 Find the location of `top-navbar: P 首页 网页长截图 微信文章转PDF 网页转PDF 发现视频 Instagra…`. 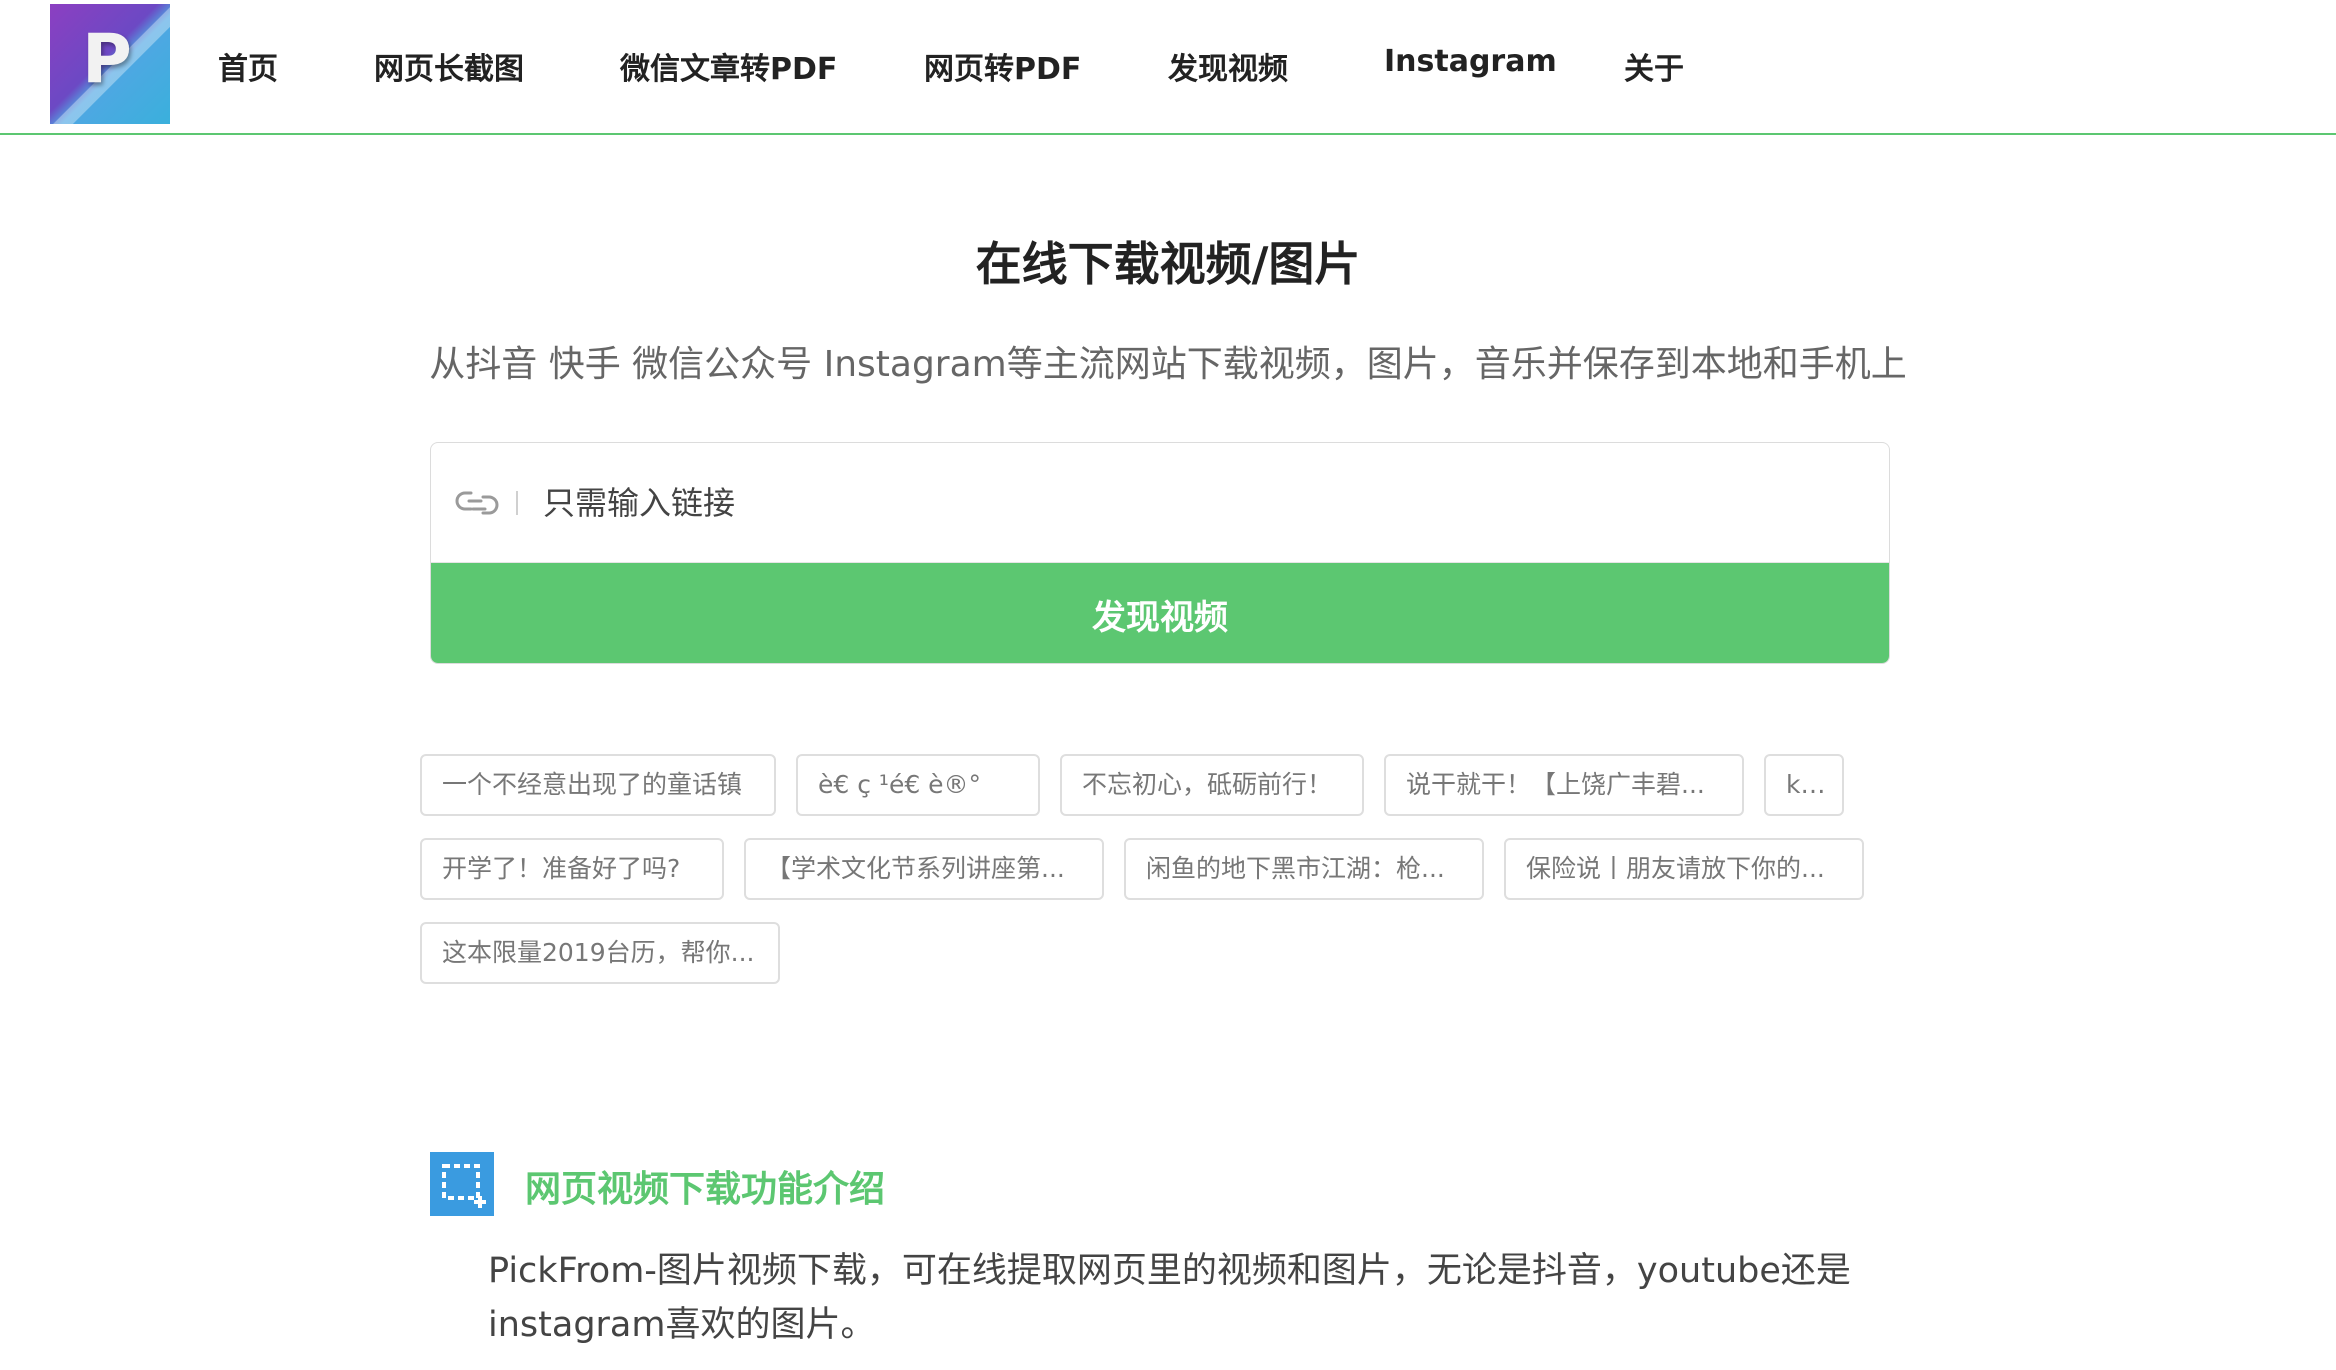

top-navbar: P 首页 网页长截图 微信文章转PDF 网页转PDF 发现视频 Instagra… is located at coordinates (1168, 67).